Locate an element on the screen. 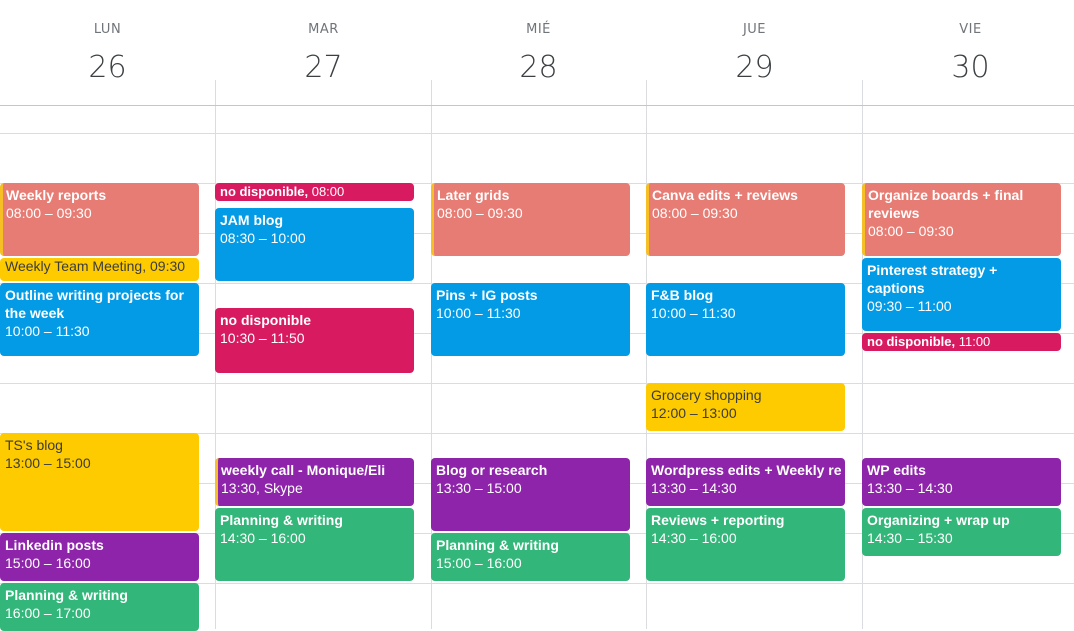 This screenshot has width=1074, height=631. calendar-event: Pins + IG posts 10:00 – 11:30 is located at coordinates (530, 319).